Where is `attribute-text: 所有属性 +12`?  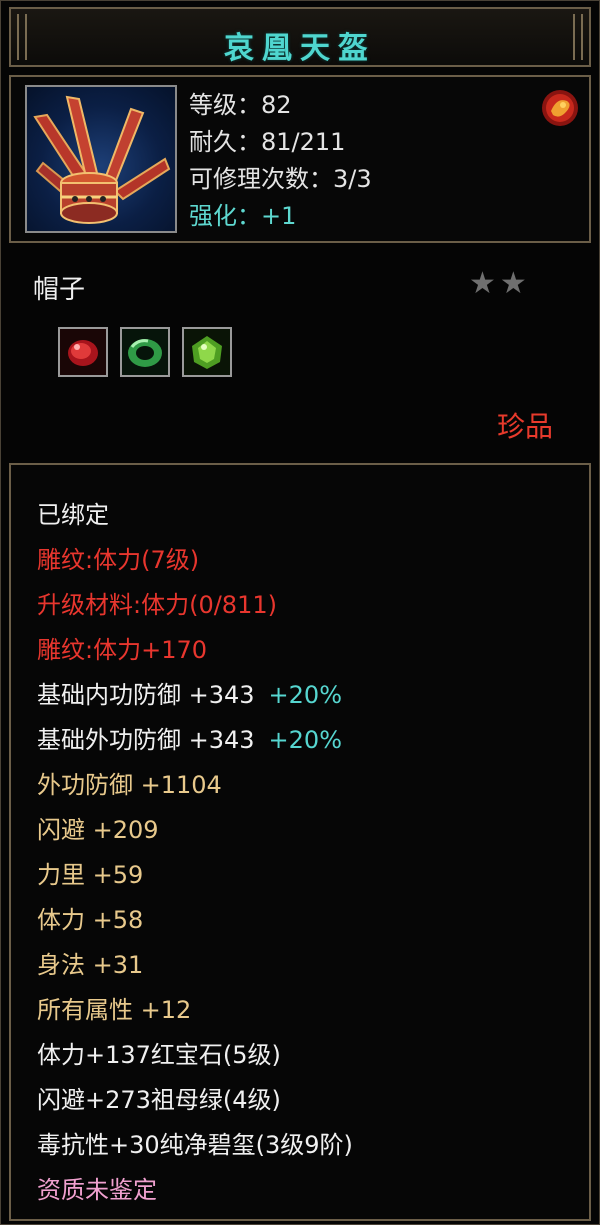 attribute-text: 所有属性 +12 is located at coordinates (114, 1010).